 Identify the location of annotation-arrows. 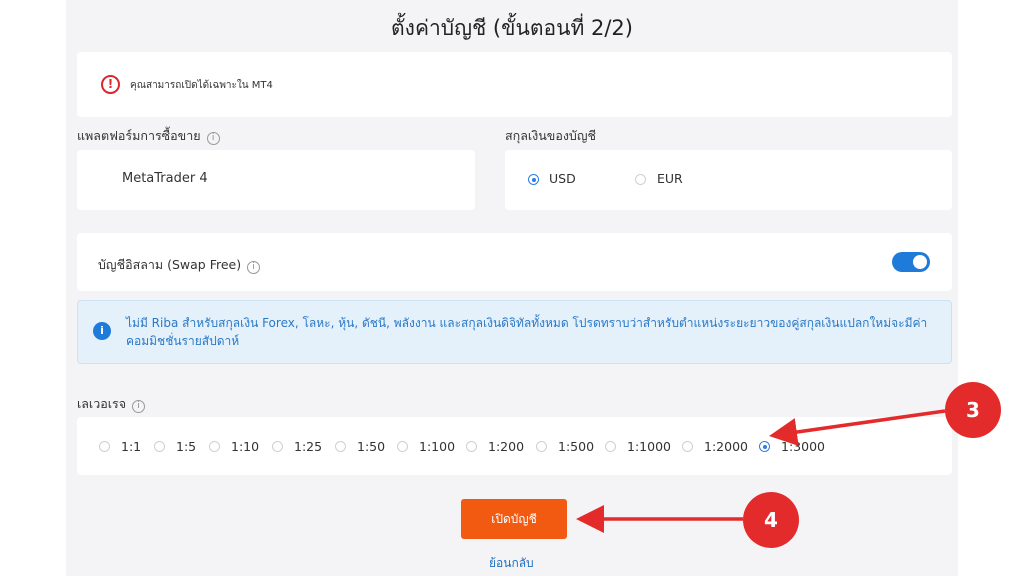
(761, 471).